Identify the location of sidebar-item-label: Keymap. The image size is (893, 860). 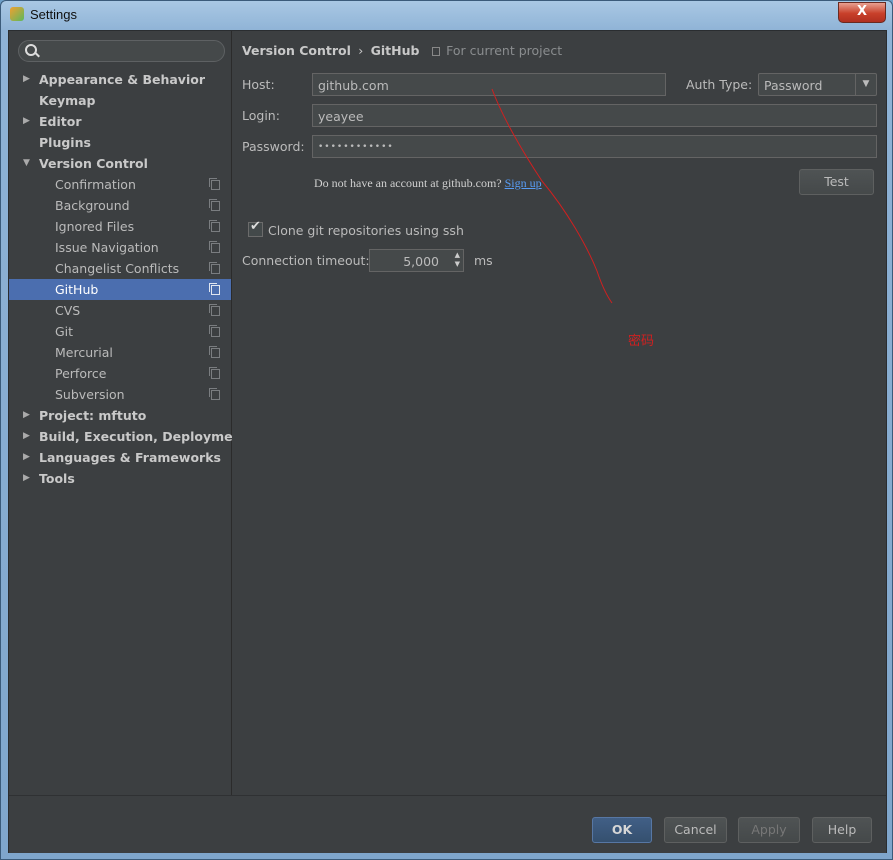
(67, 100).